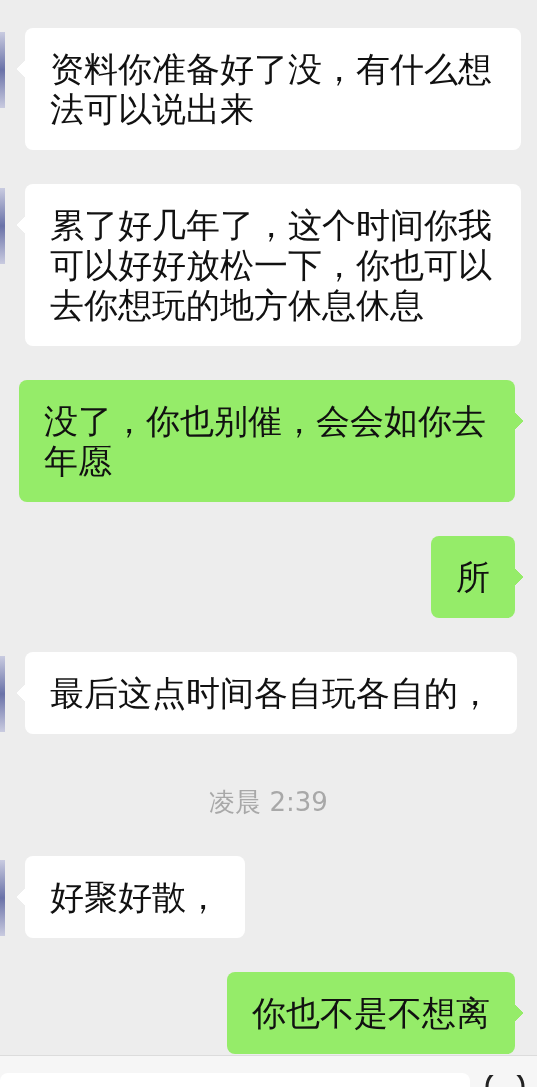  I want to click on message-bubble: 资料你准备好了没，有什么想法可以说出来, so click(269, 89).